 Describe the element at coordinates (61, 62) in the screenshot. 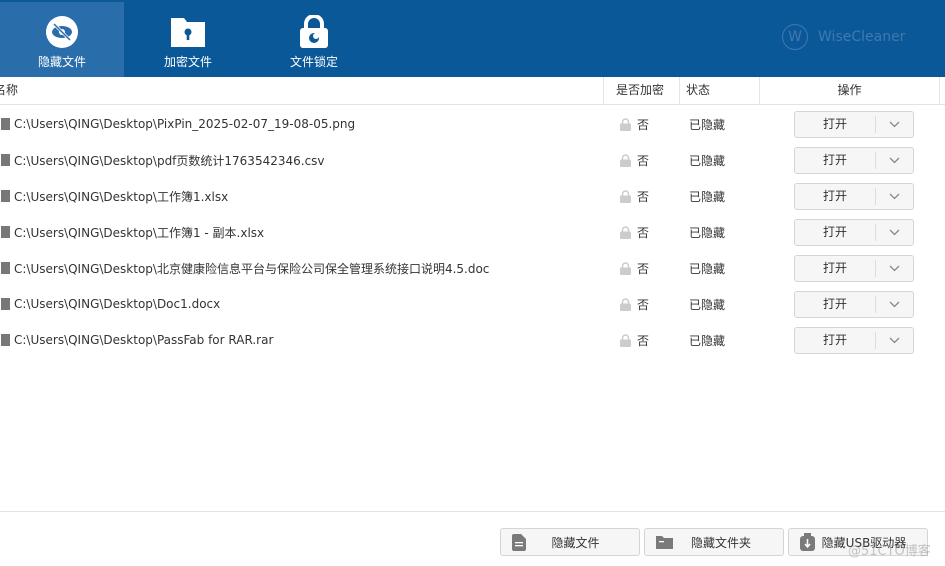

I see `tab-label: 隐藏文件` at that location.